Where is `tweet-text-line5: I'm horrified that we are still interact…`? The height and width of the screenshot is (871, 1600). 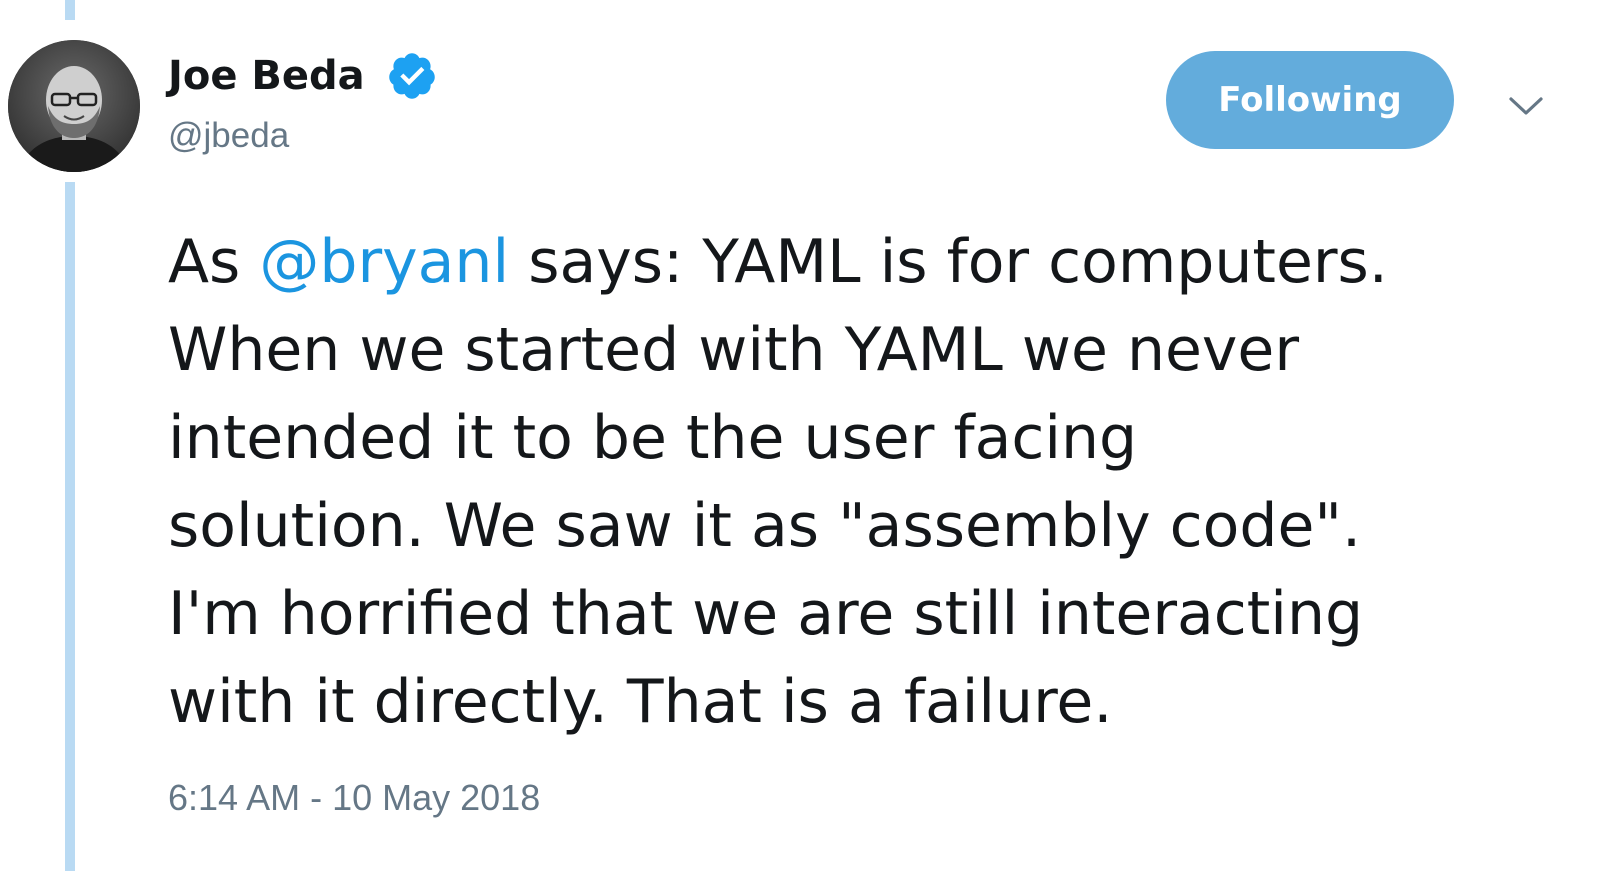
tweet-text-line5: I'm horrified that we are still interact… is located at coordinates (766, 614).